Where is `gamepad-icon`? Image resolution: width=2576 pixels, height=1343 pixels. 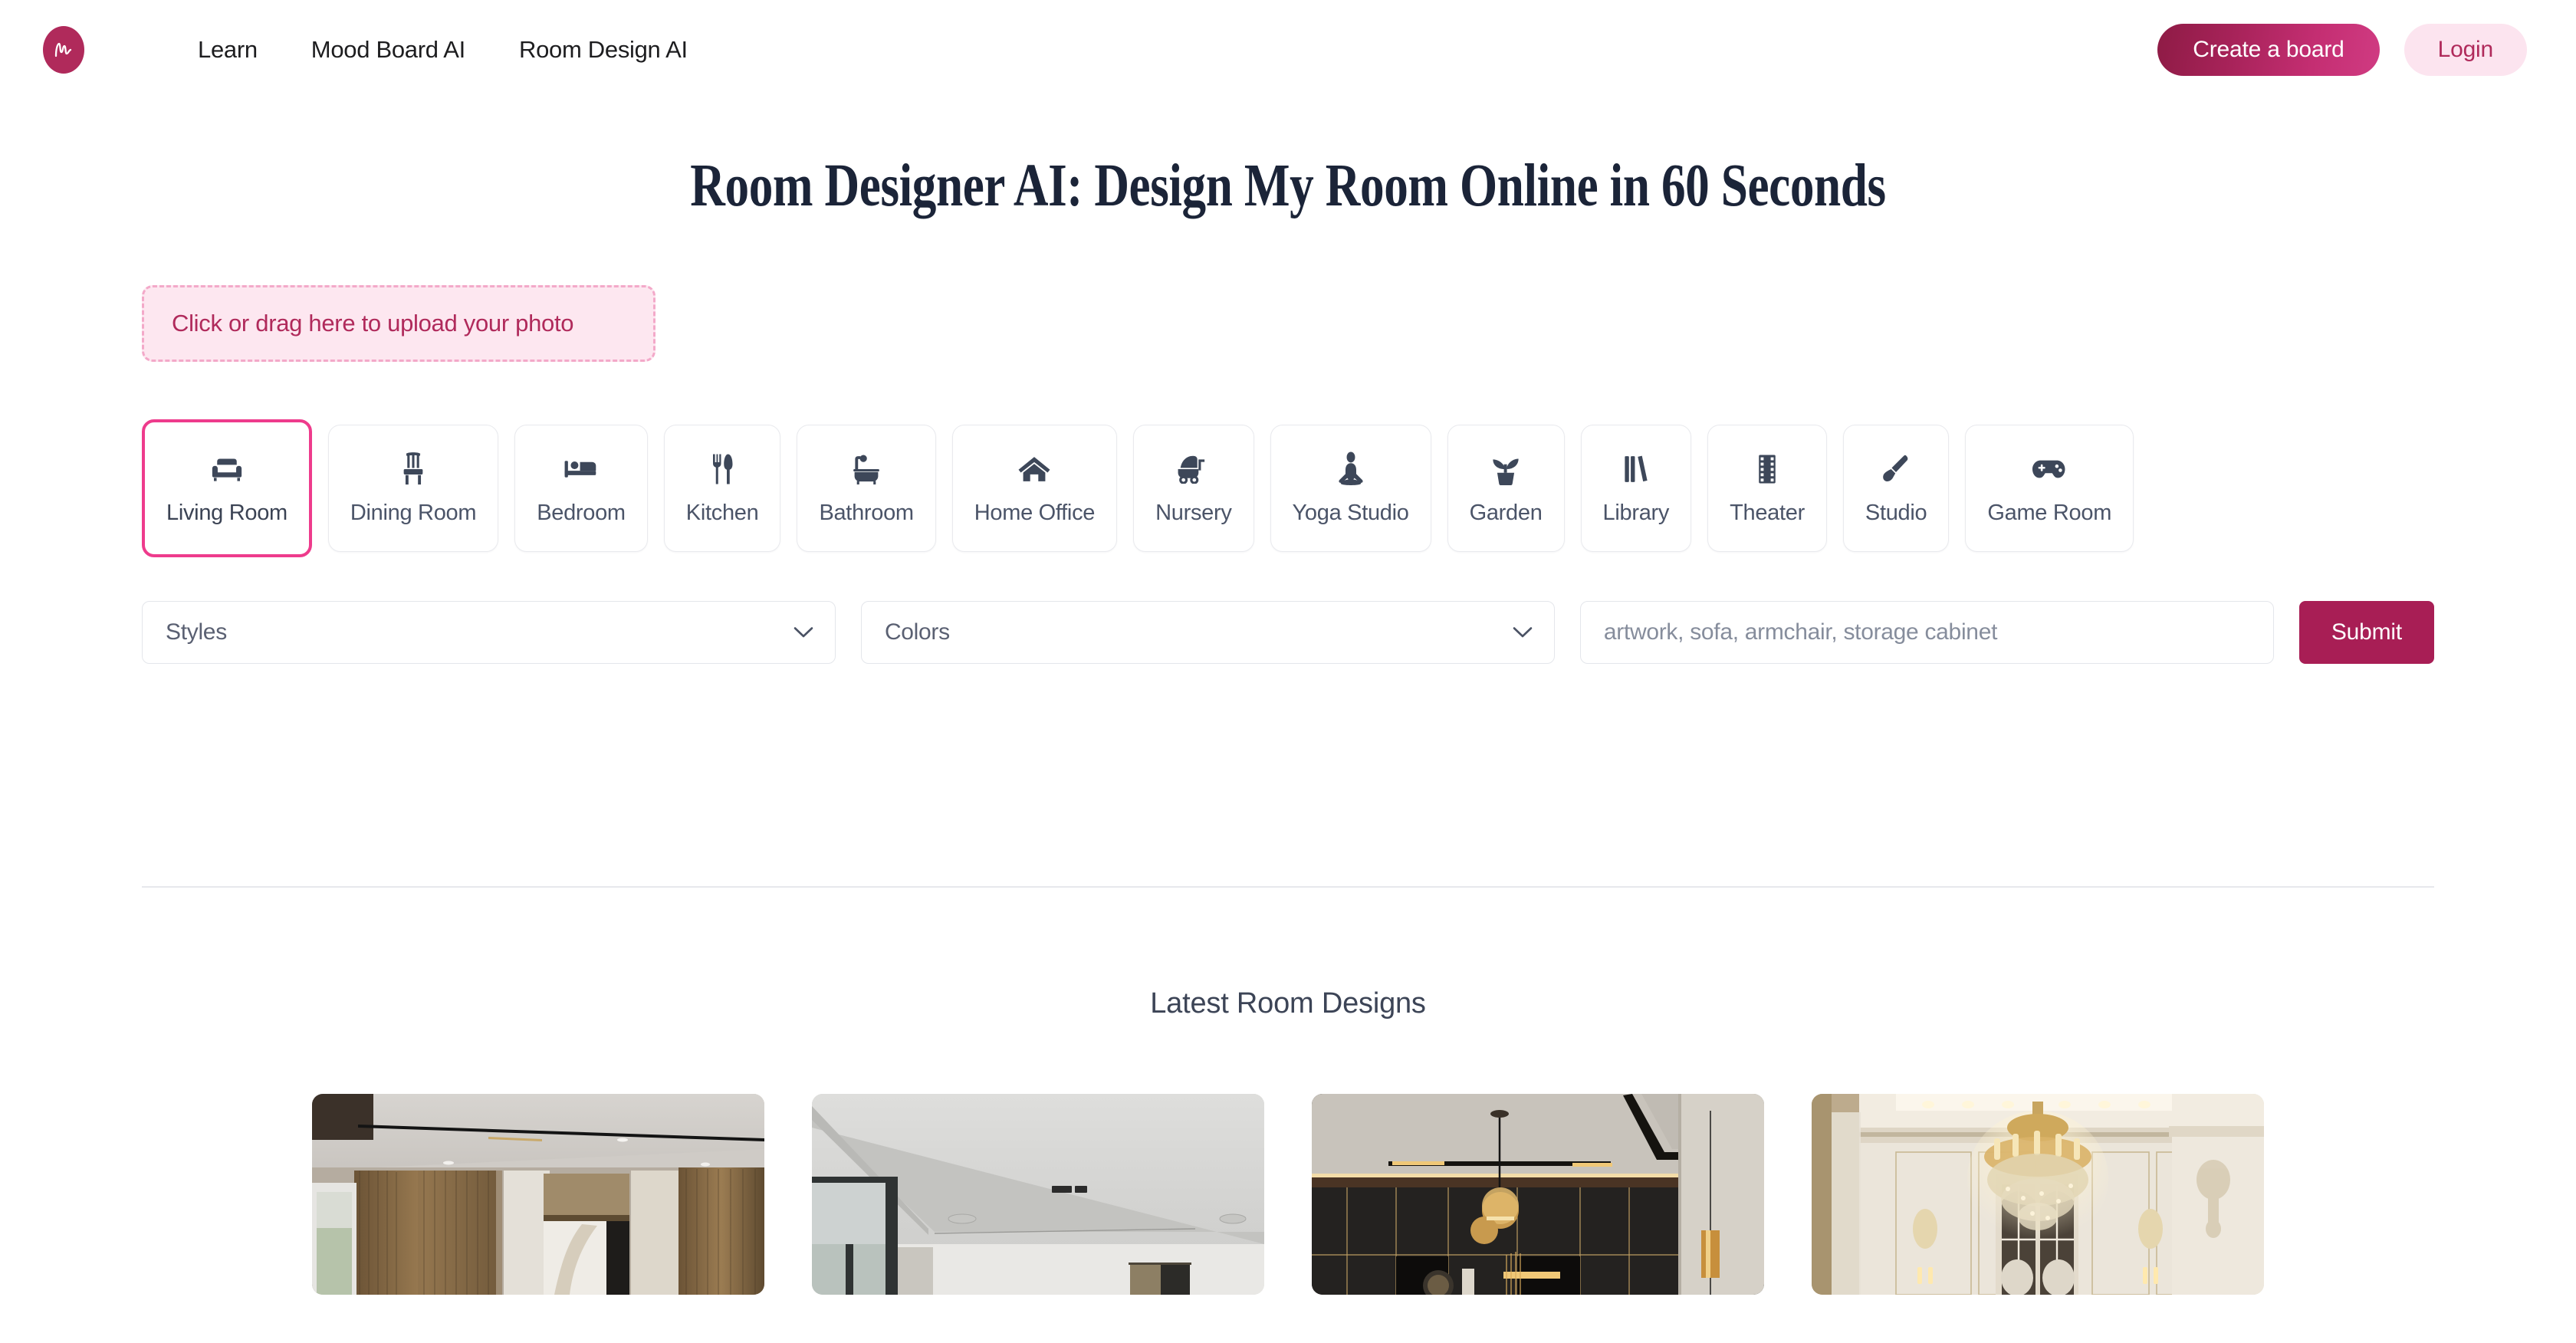 gamepad-icon is located at coordinates (2049, 469).